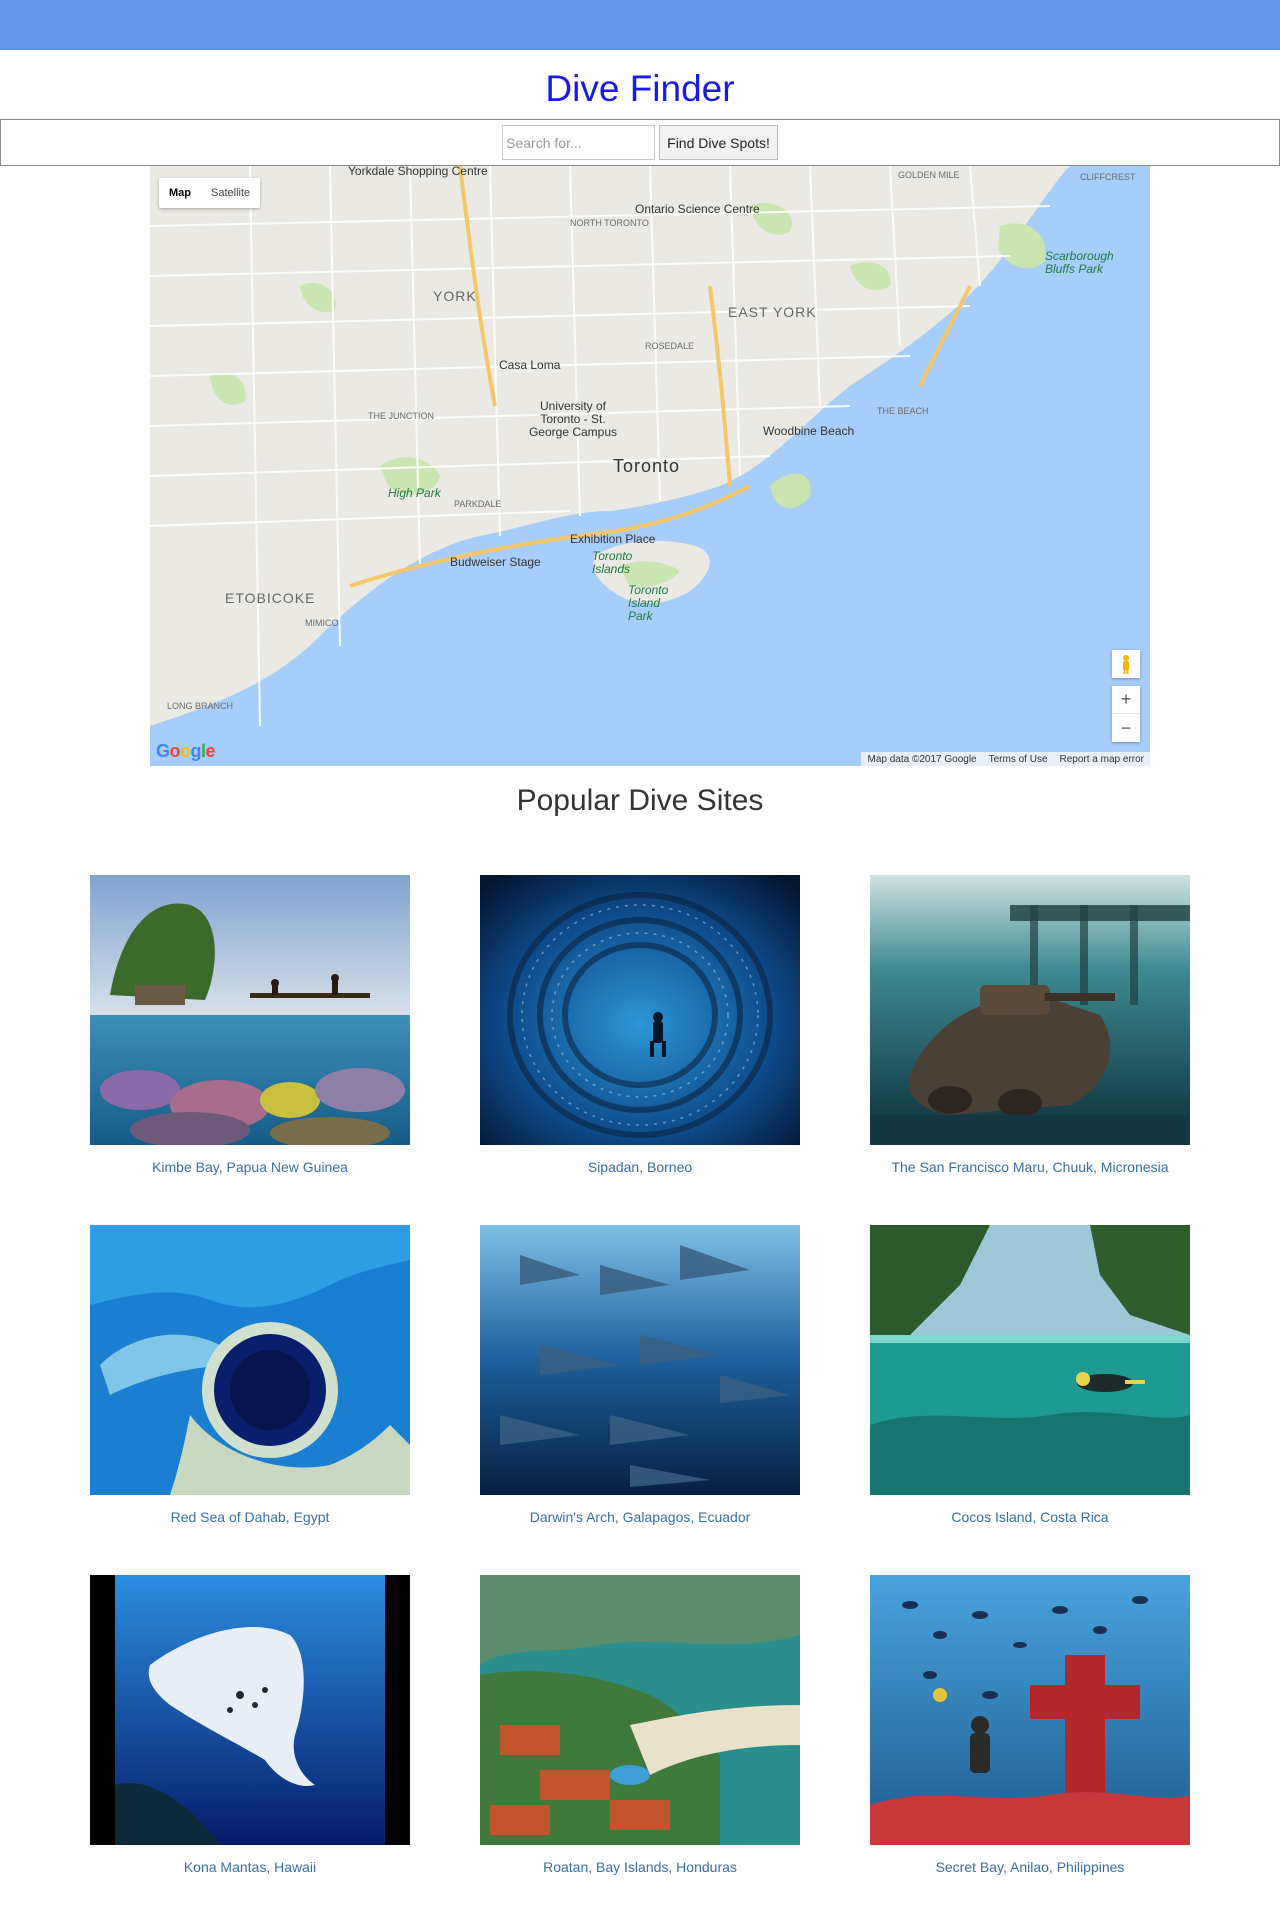 The width and height of the screenshot is (1280, 1920). Describe the element at coordinates (809, 431) in the screenshot. I see `map-label-woodbine-beach: Woodbine Beach` at that location.